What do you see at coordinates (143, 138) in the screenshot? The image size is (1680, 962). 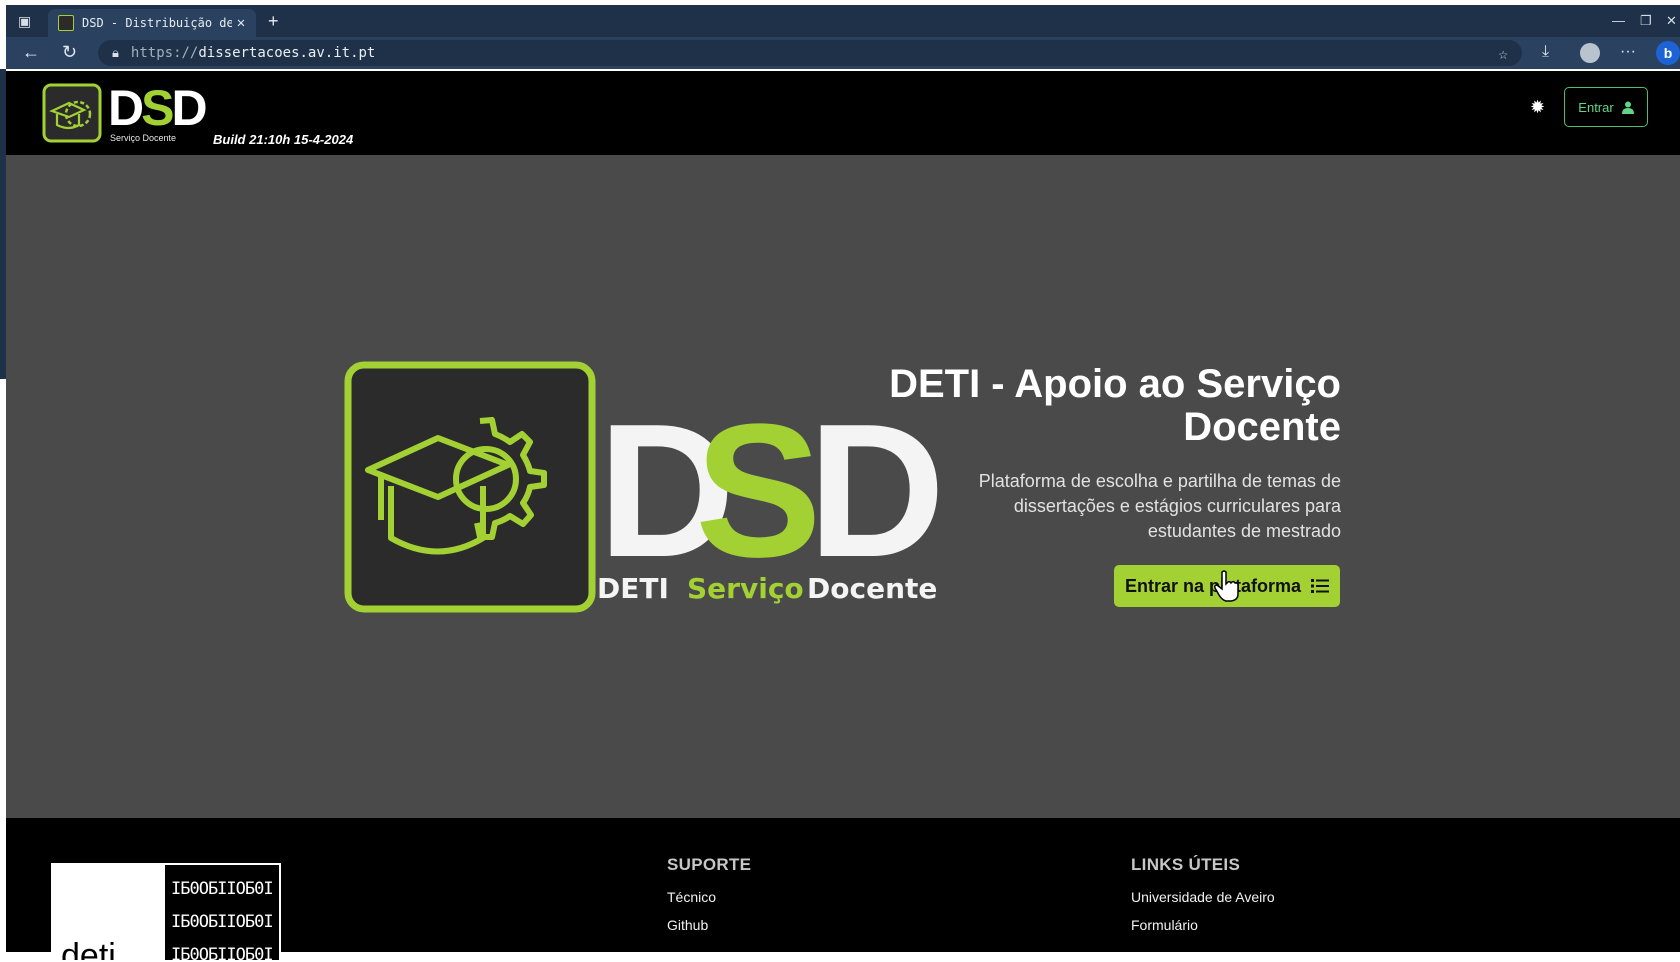 I see `logo-subtitle: Serviço Docente` at bounding box center [143, 138].